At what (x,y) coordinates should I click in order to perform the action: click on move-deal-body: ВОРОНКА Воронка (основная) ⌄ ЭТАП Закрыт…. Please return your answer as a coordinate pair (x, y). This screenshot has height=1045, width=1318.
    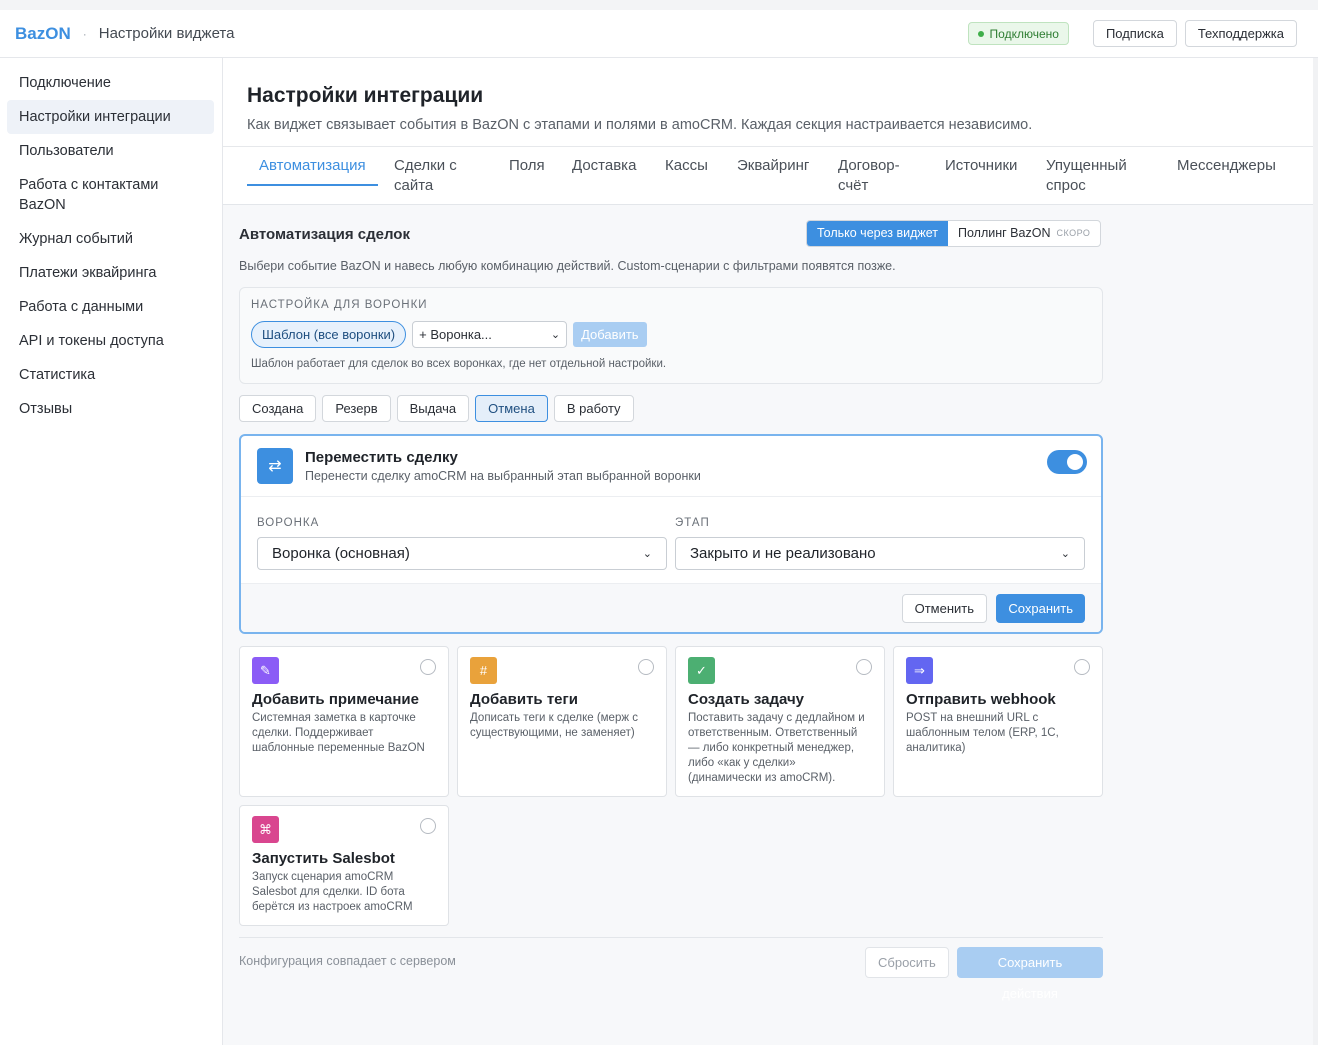
    Looking at the image, I should click on (671, 540).